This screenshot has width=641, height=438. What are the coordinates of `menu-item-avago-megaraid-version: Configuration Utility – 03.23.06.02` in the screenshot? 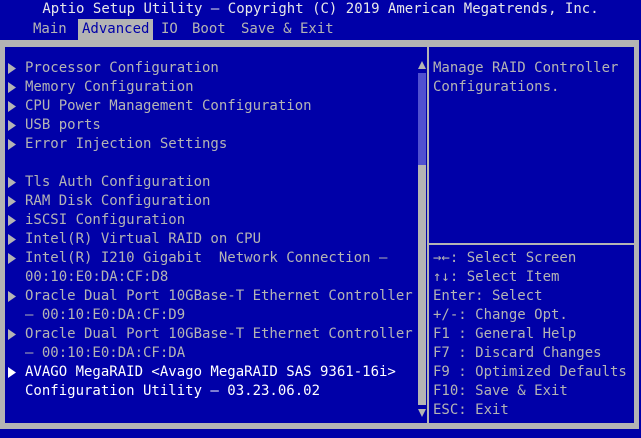 It's located at (173, 391).